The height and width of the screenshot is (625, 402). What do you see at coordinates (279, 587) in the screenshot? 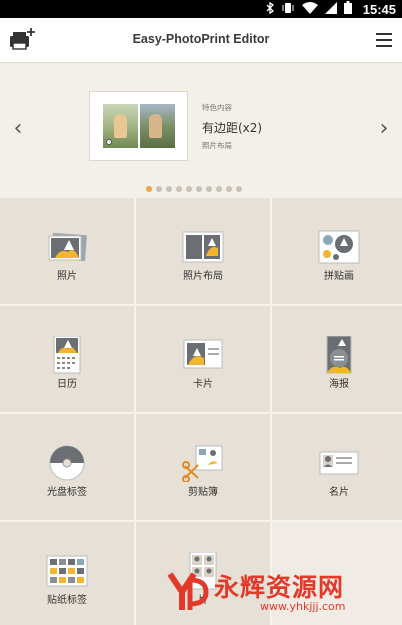
I see `watermark-text: 永辉资源网` at bounding box center [279, 587].